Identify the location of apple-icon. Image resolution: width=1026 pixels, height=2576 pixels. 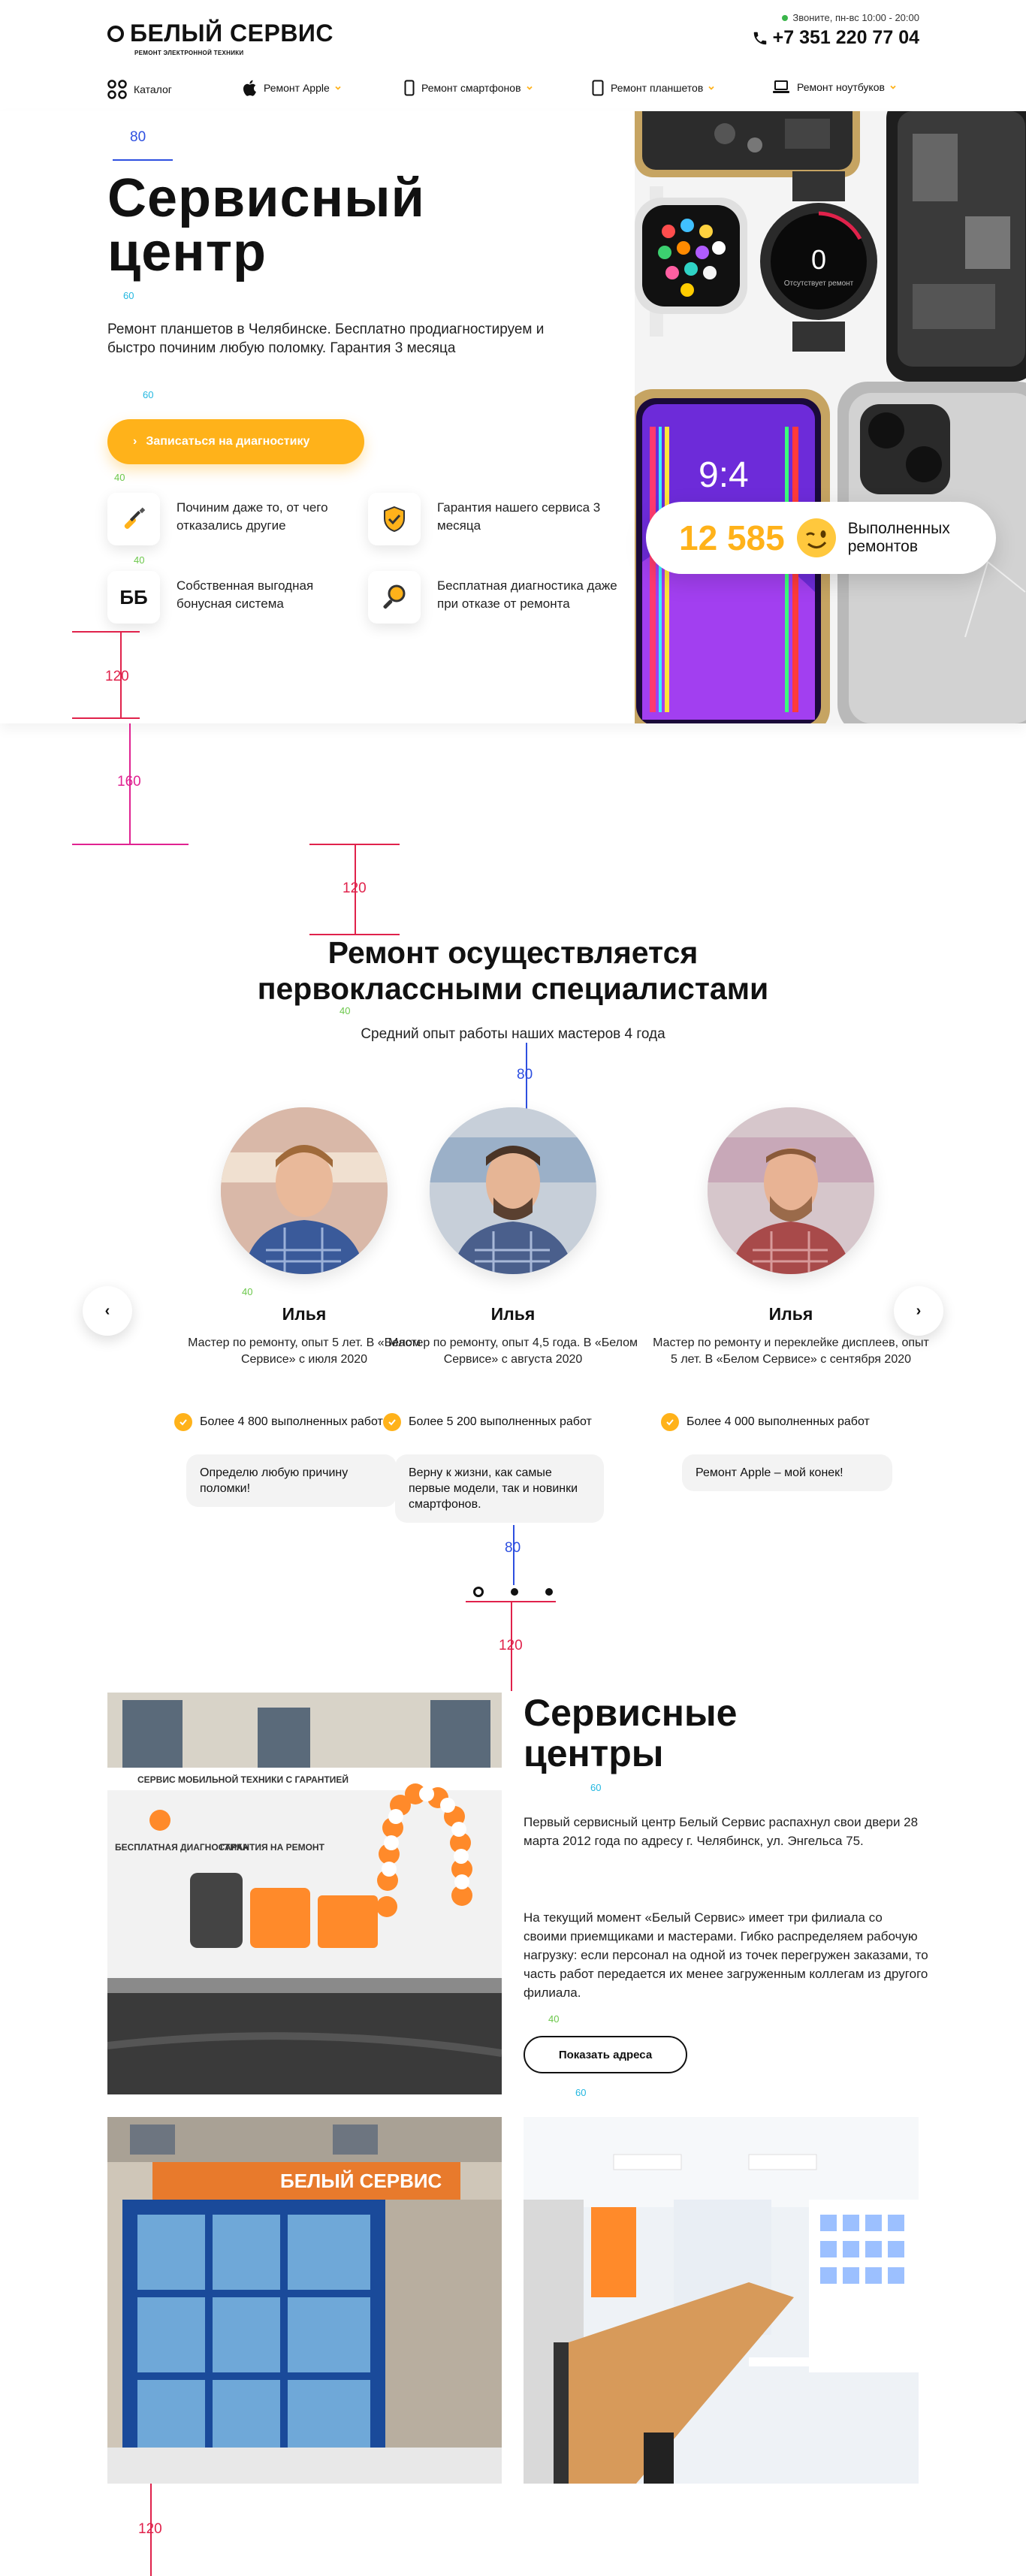
(250, 88).